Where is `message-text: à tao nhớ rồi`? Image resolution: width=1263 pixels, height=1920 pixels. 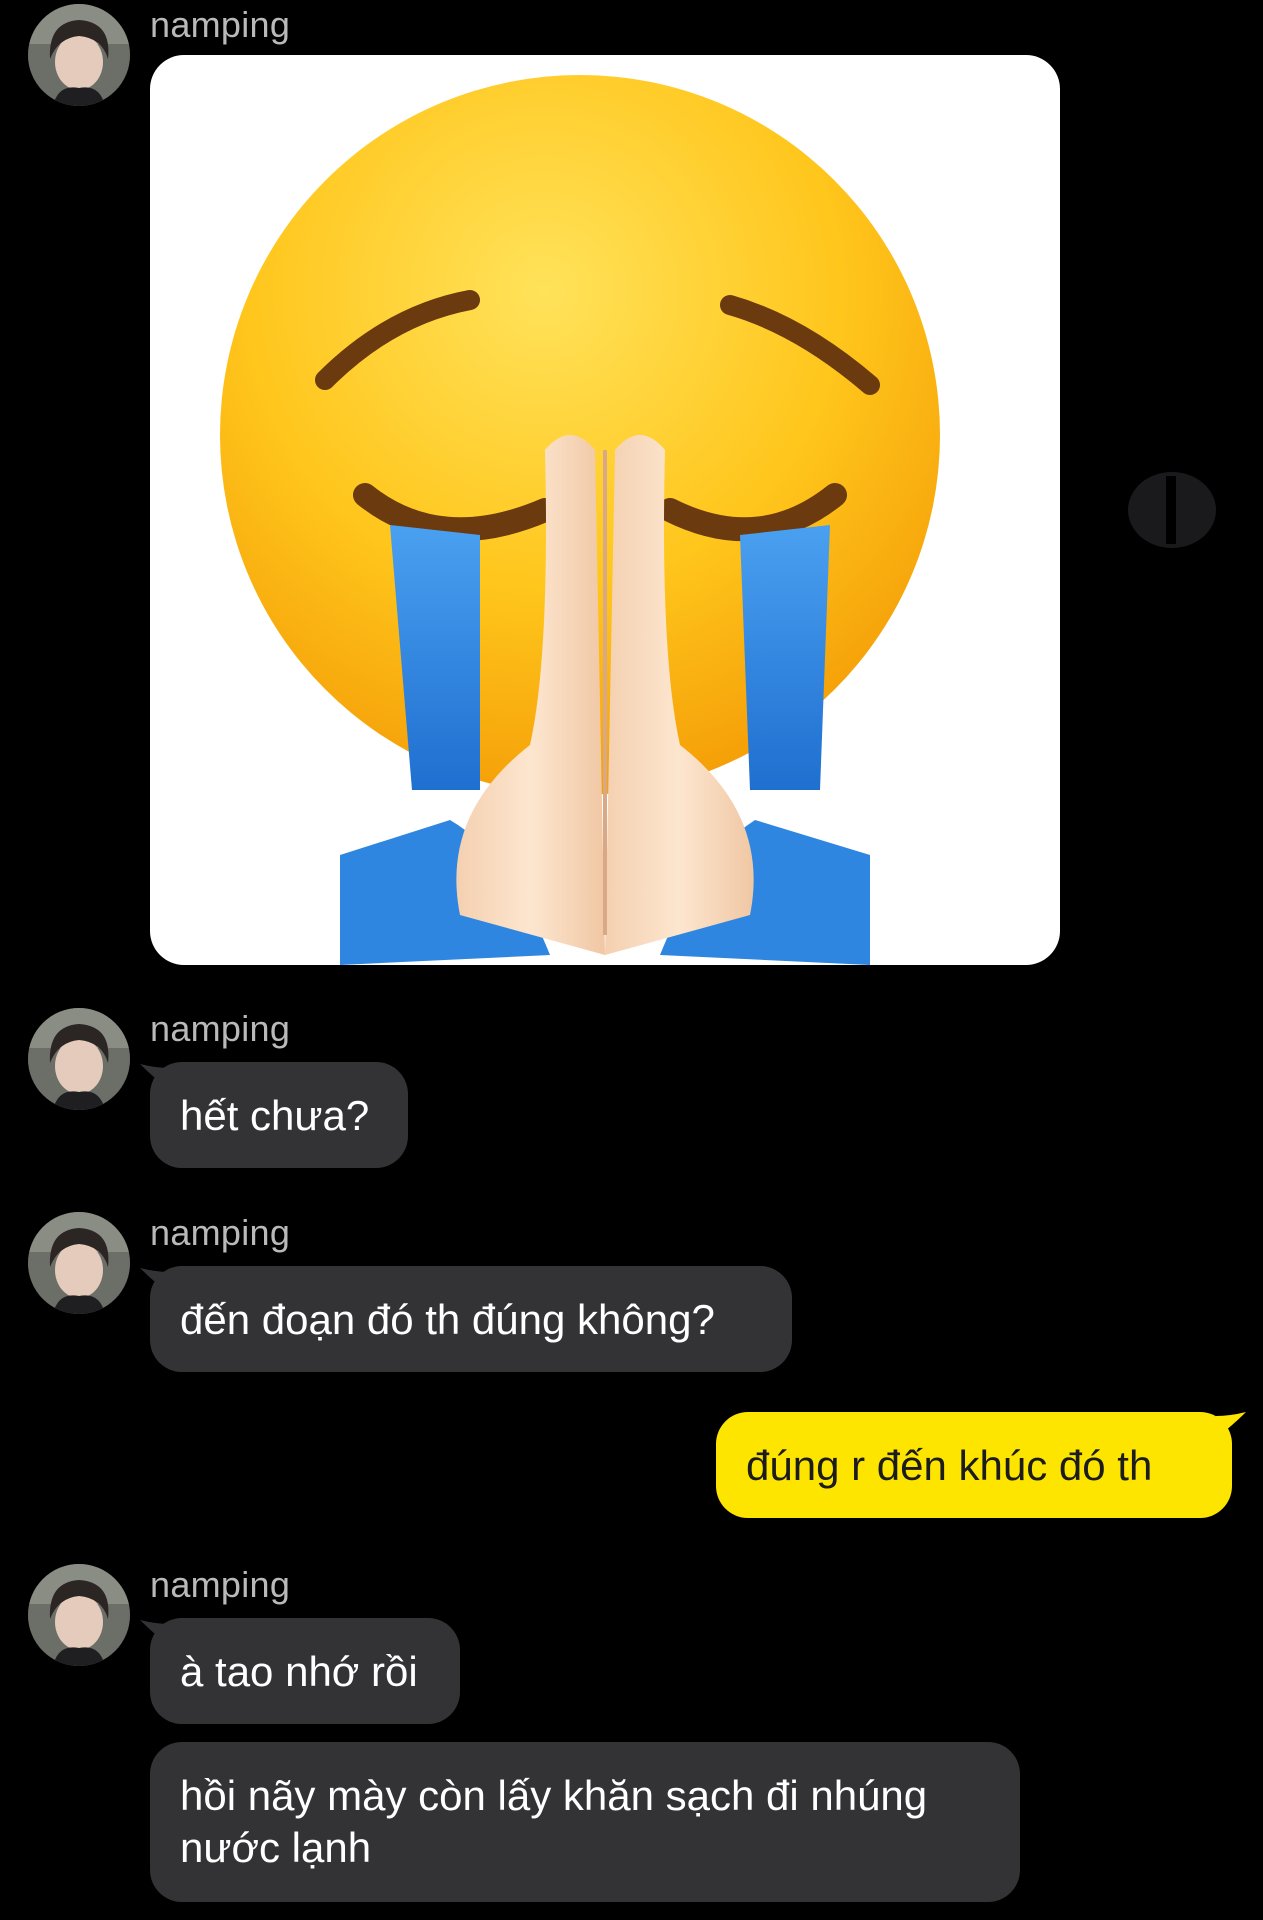
message-text: à tao nhớ rồi is located at coordinates (299, 1671).